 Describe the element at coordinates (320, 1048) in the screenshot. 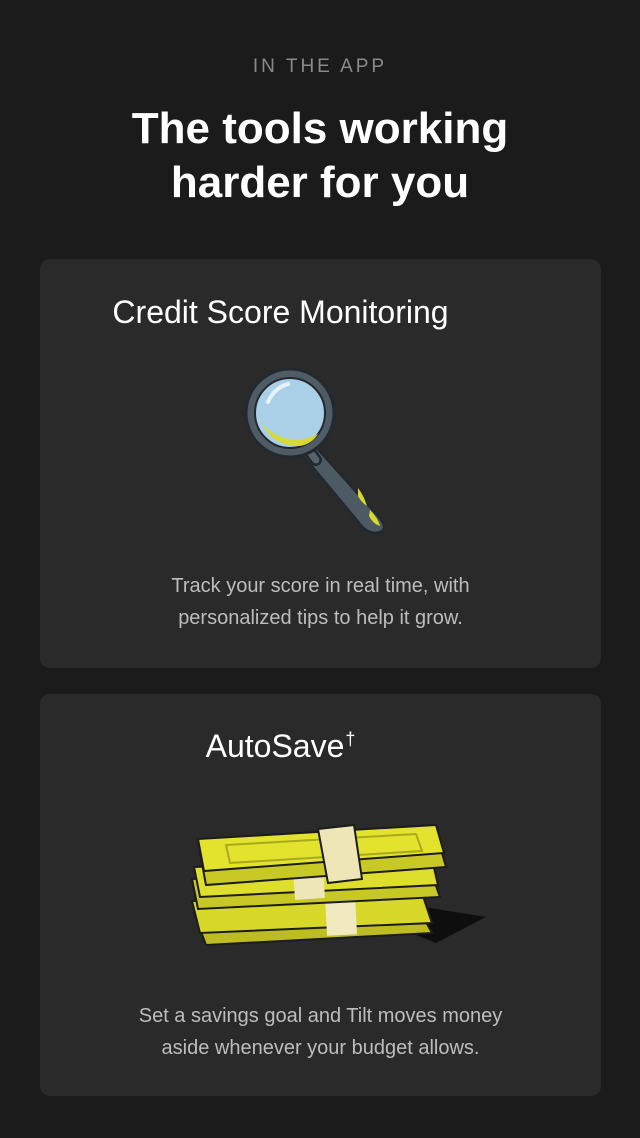

I see `description-line-2: aside whenever your budget allows.` at that location.